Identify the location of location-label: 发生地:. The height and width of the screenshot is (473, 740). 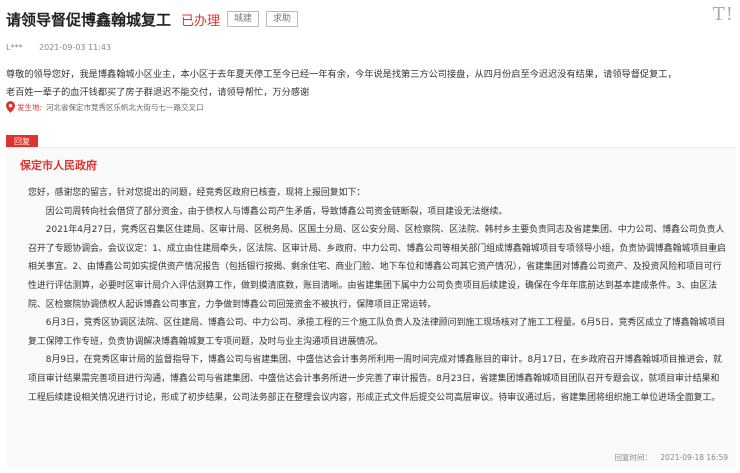
(30, 107).